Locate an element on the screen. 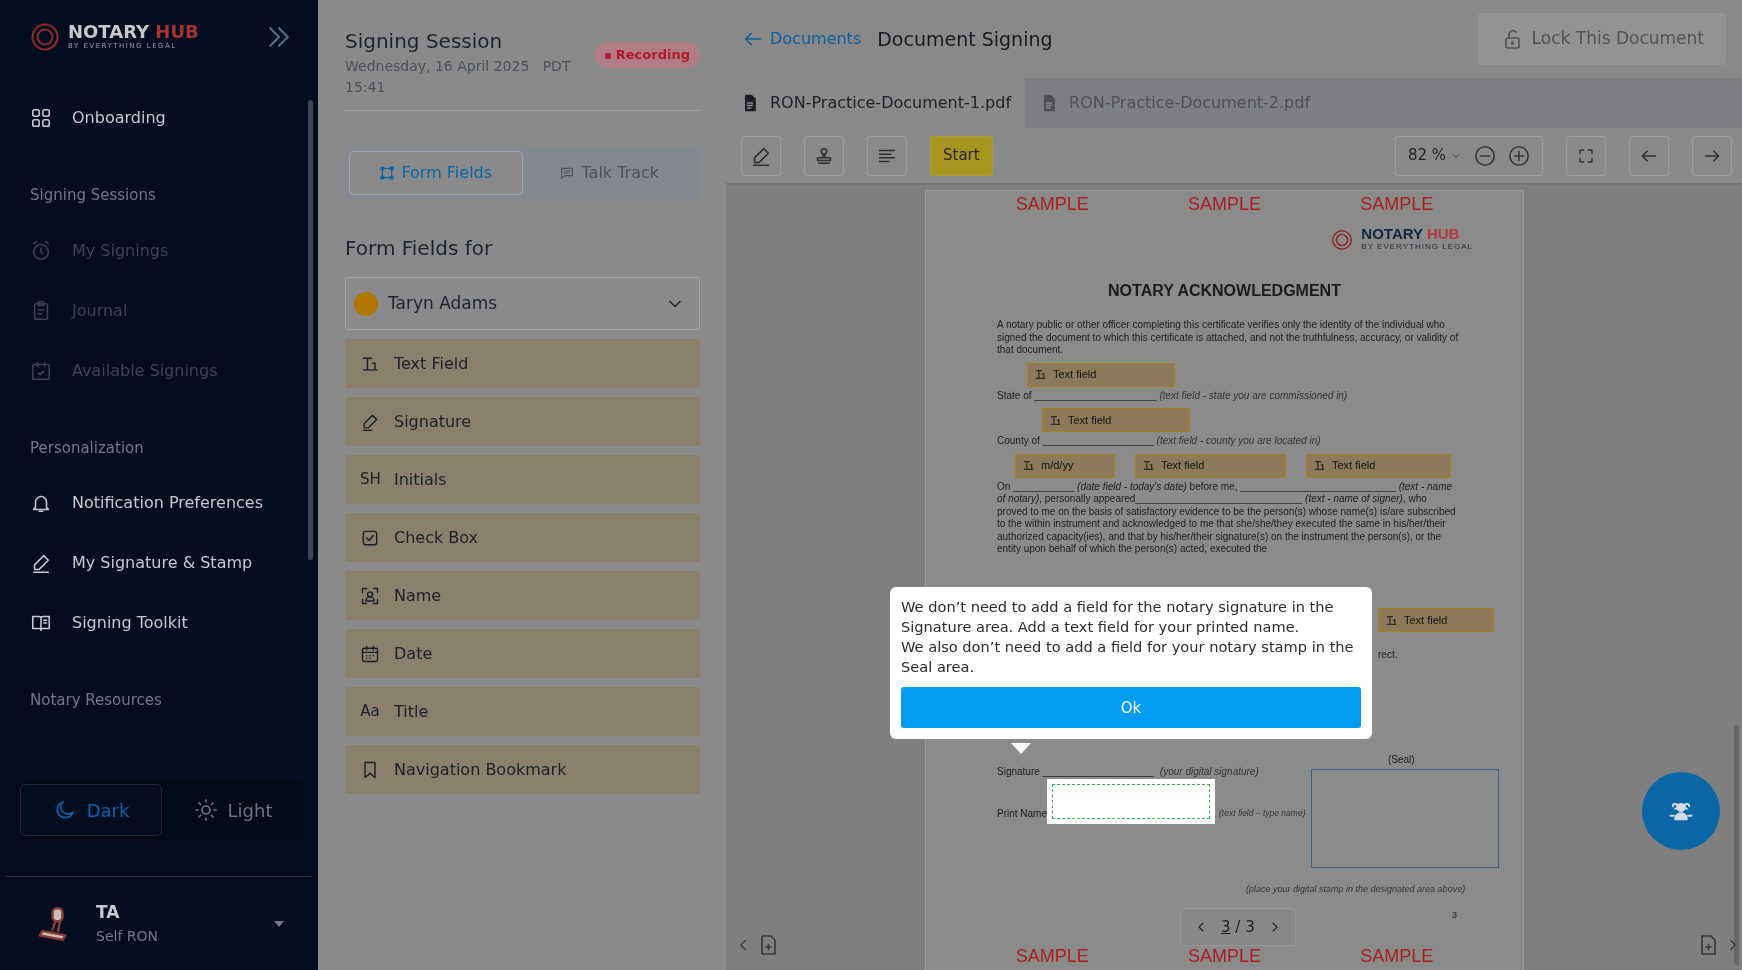 The width and height of the screenshot is (1742, 970). alarm-clock-icon is located at coordinates (41, 250).